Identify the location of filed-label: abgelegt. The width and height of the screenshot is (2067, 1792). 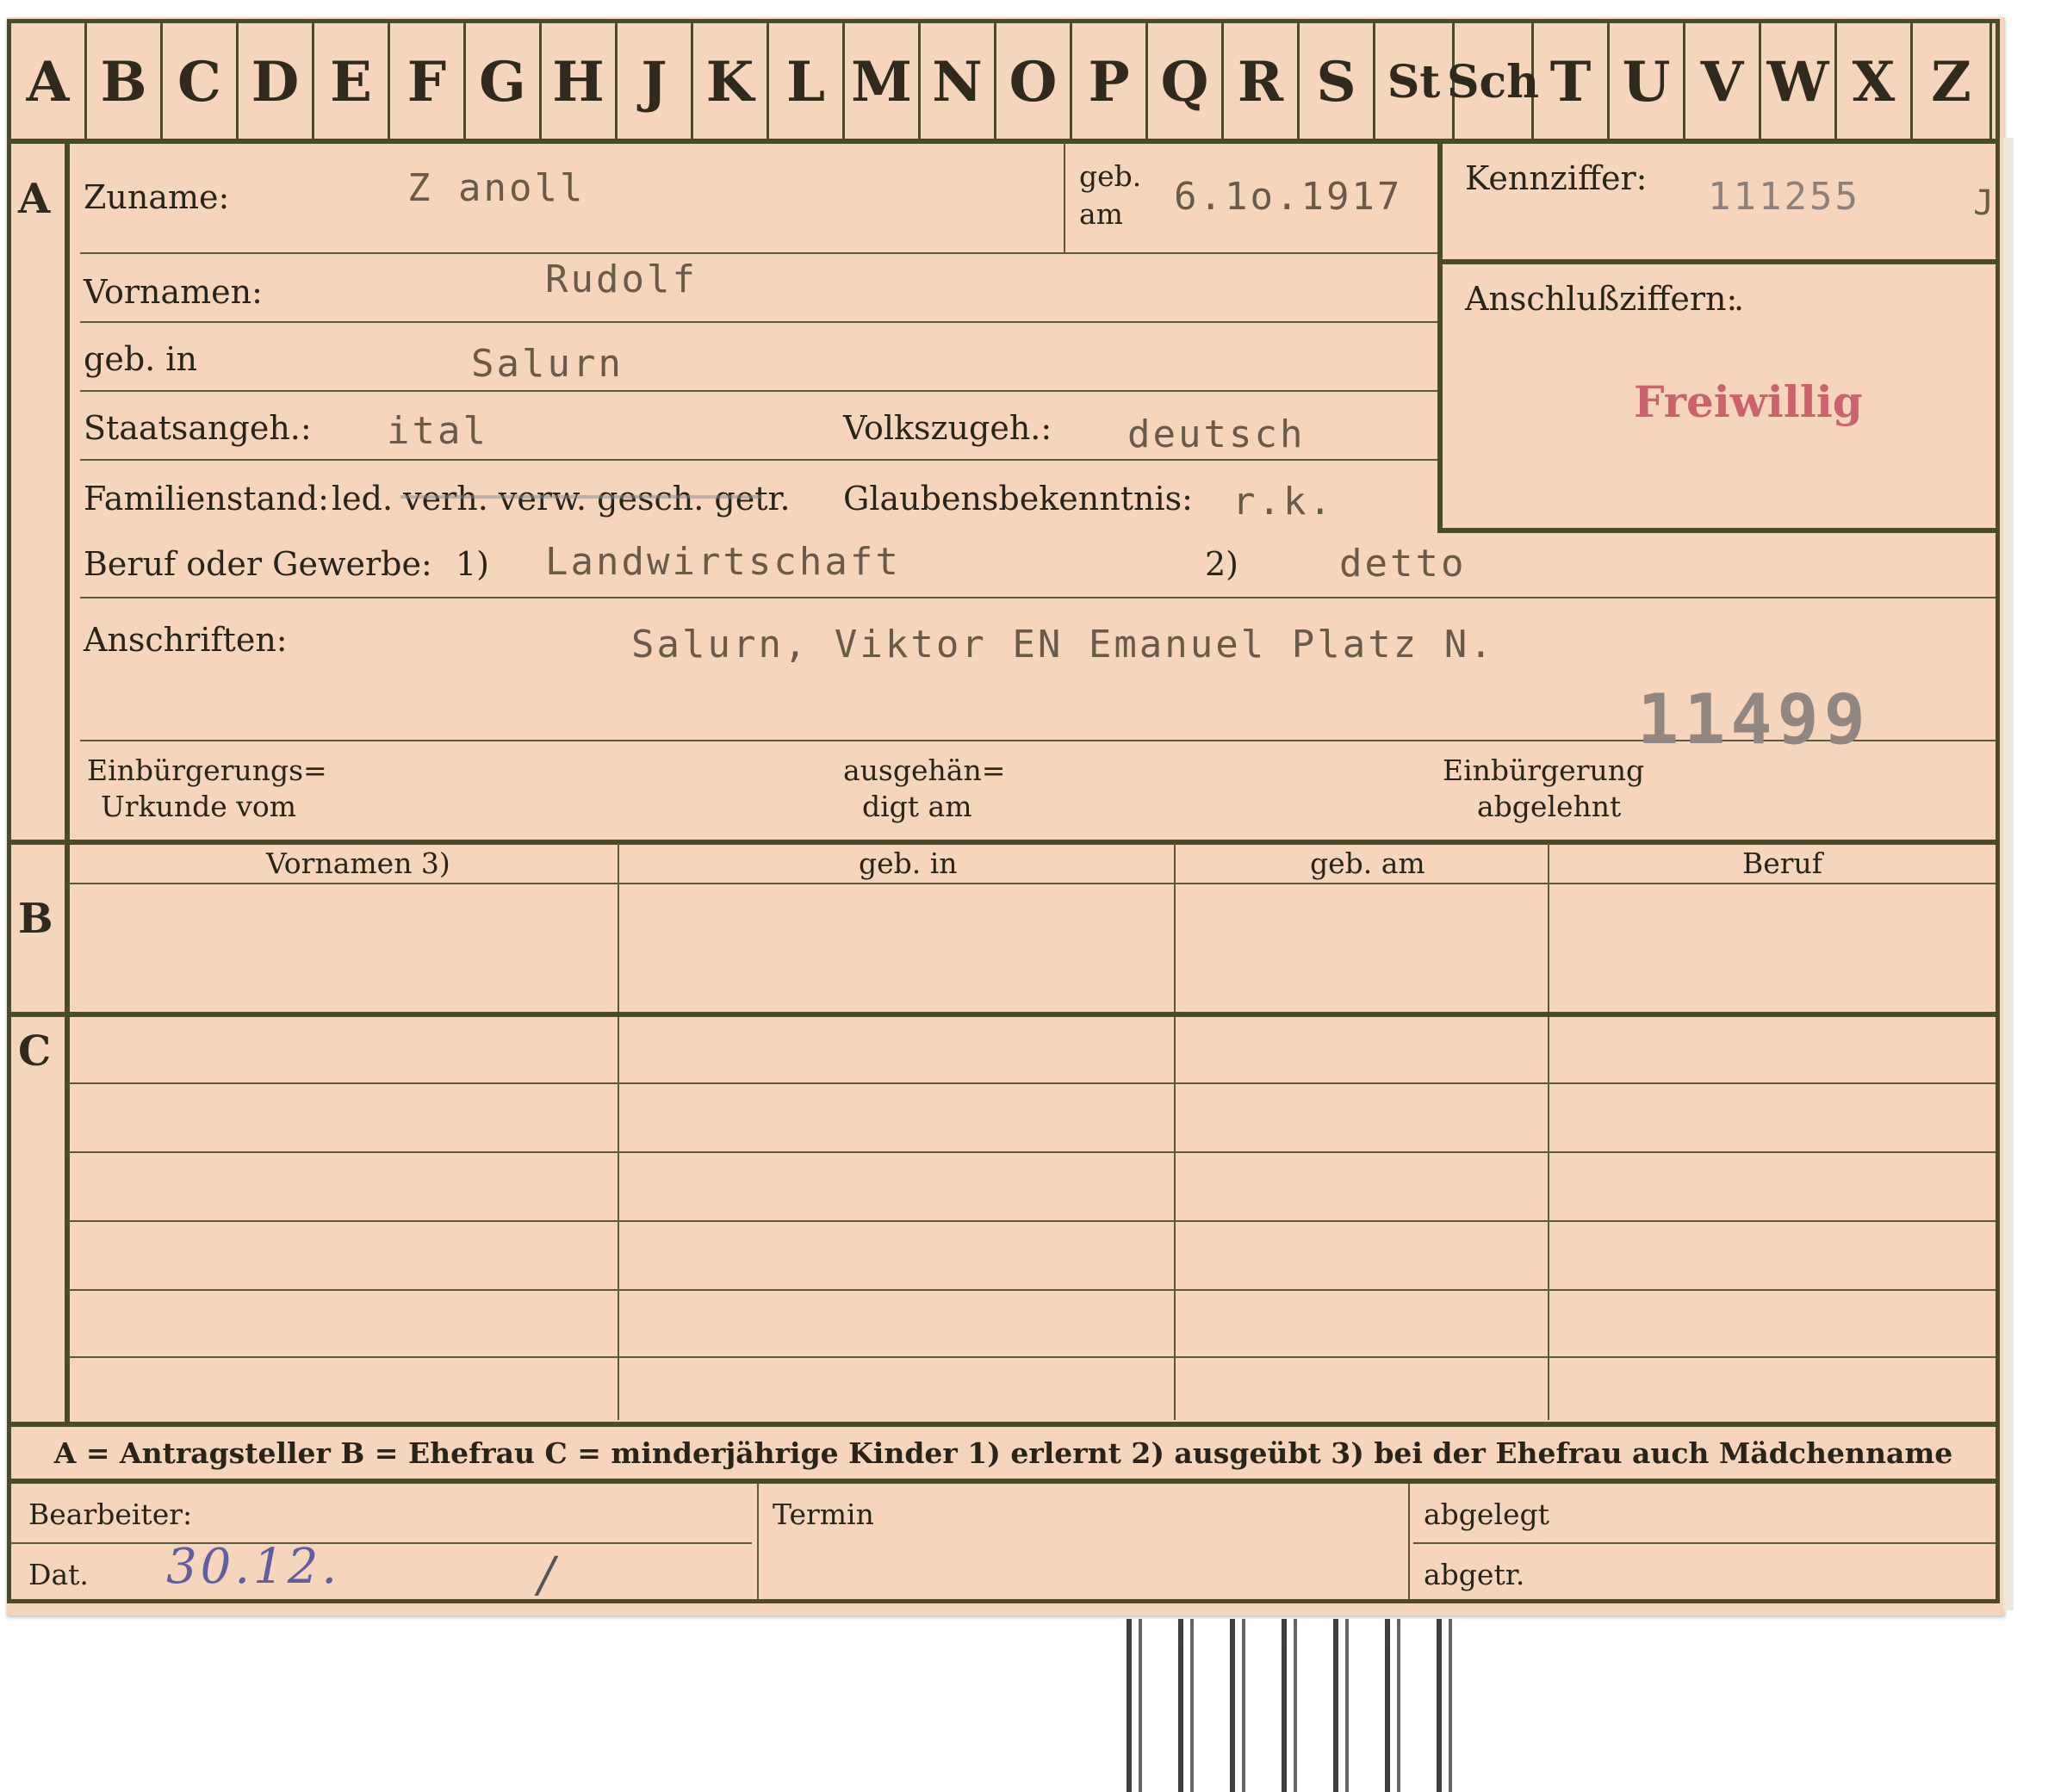
(1486, 1514).